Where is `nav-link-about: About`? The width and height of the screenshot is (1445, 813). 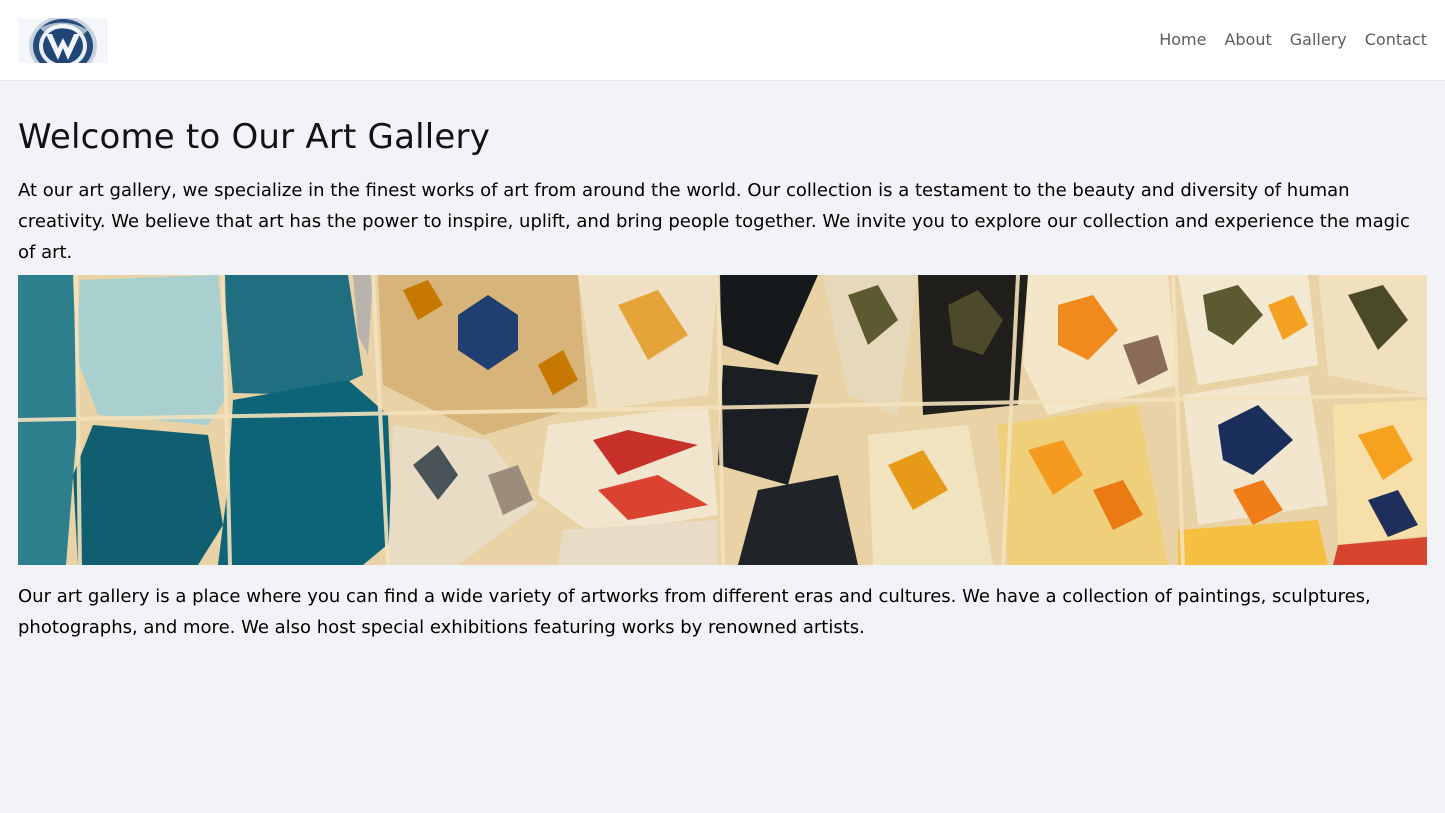 nav-link-about: About is located at coordinates (1247, 40).